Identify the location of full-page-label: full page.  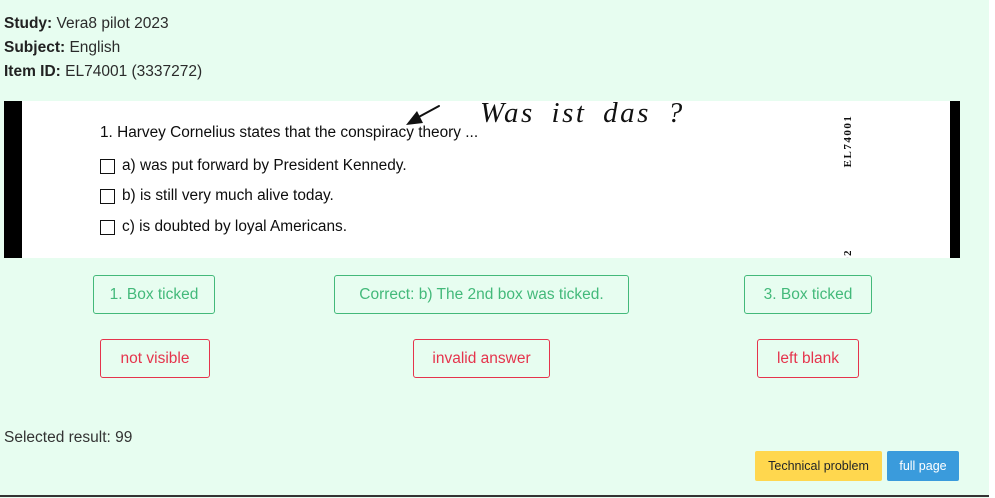
(923, 466).